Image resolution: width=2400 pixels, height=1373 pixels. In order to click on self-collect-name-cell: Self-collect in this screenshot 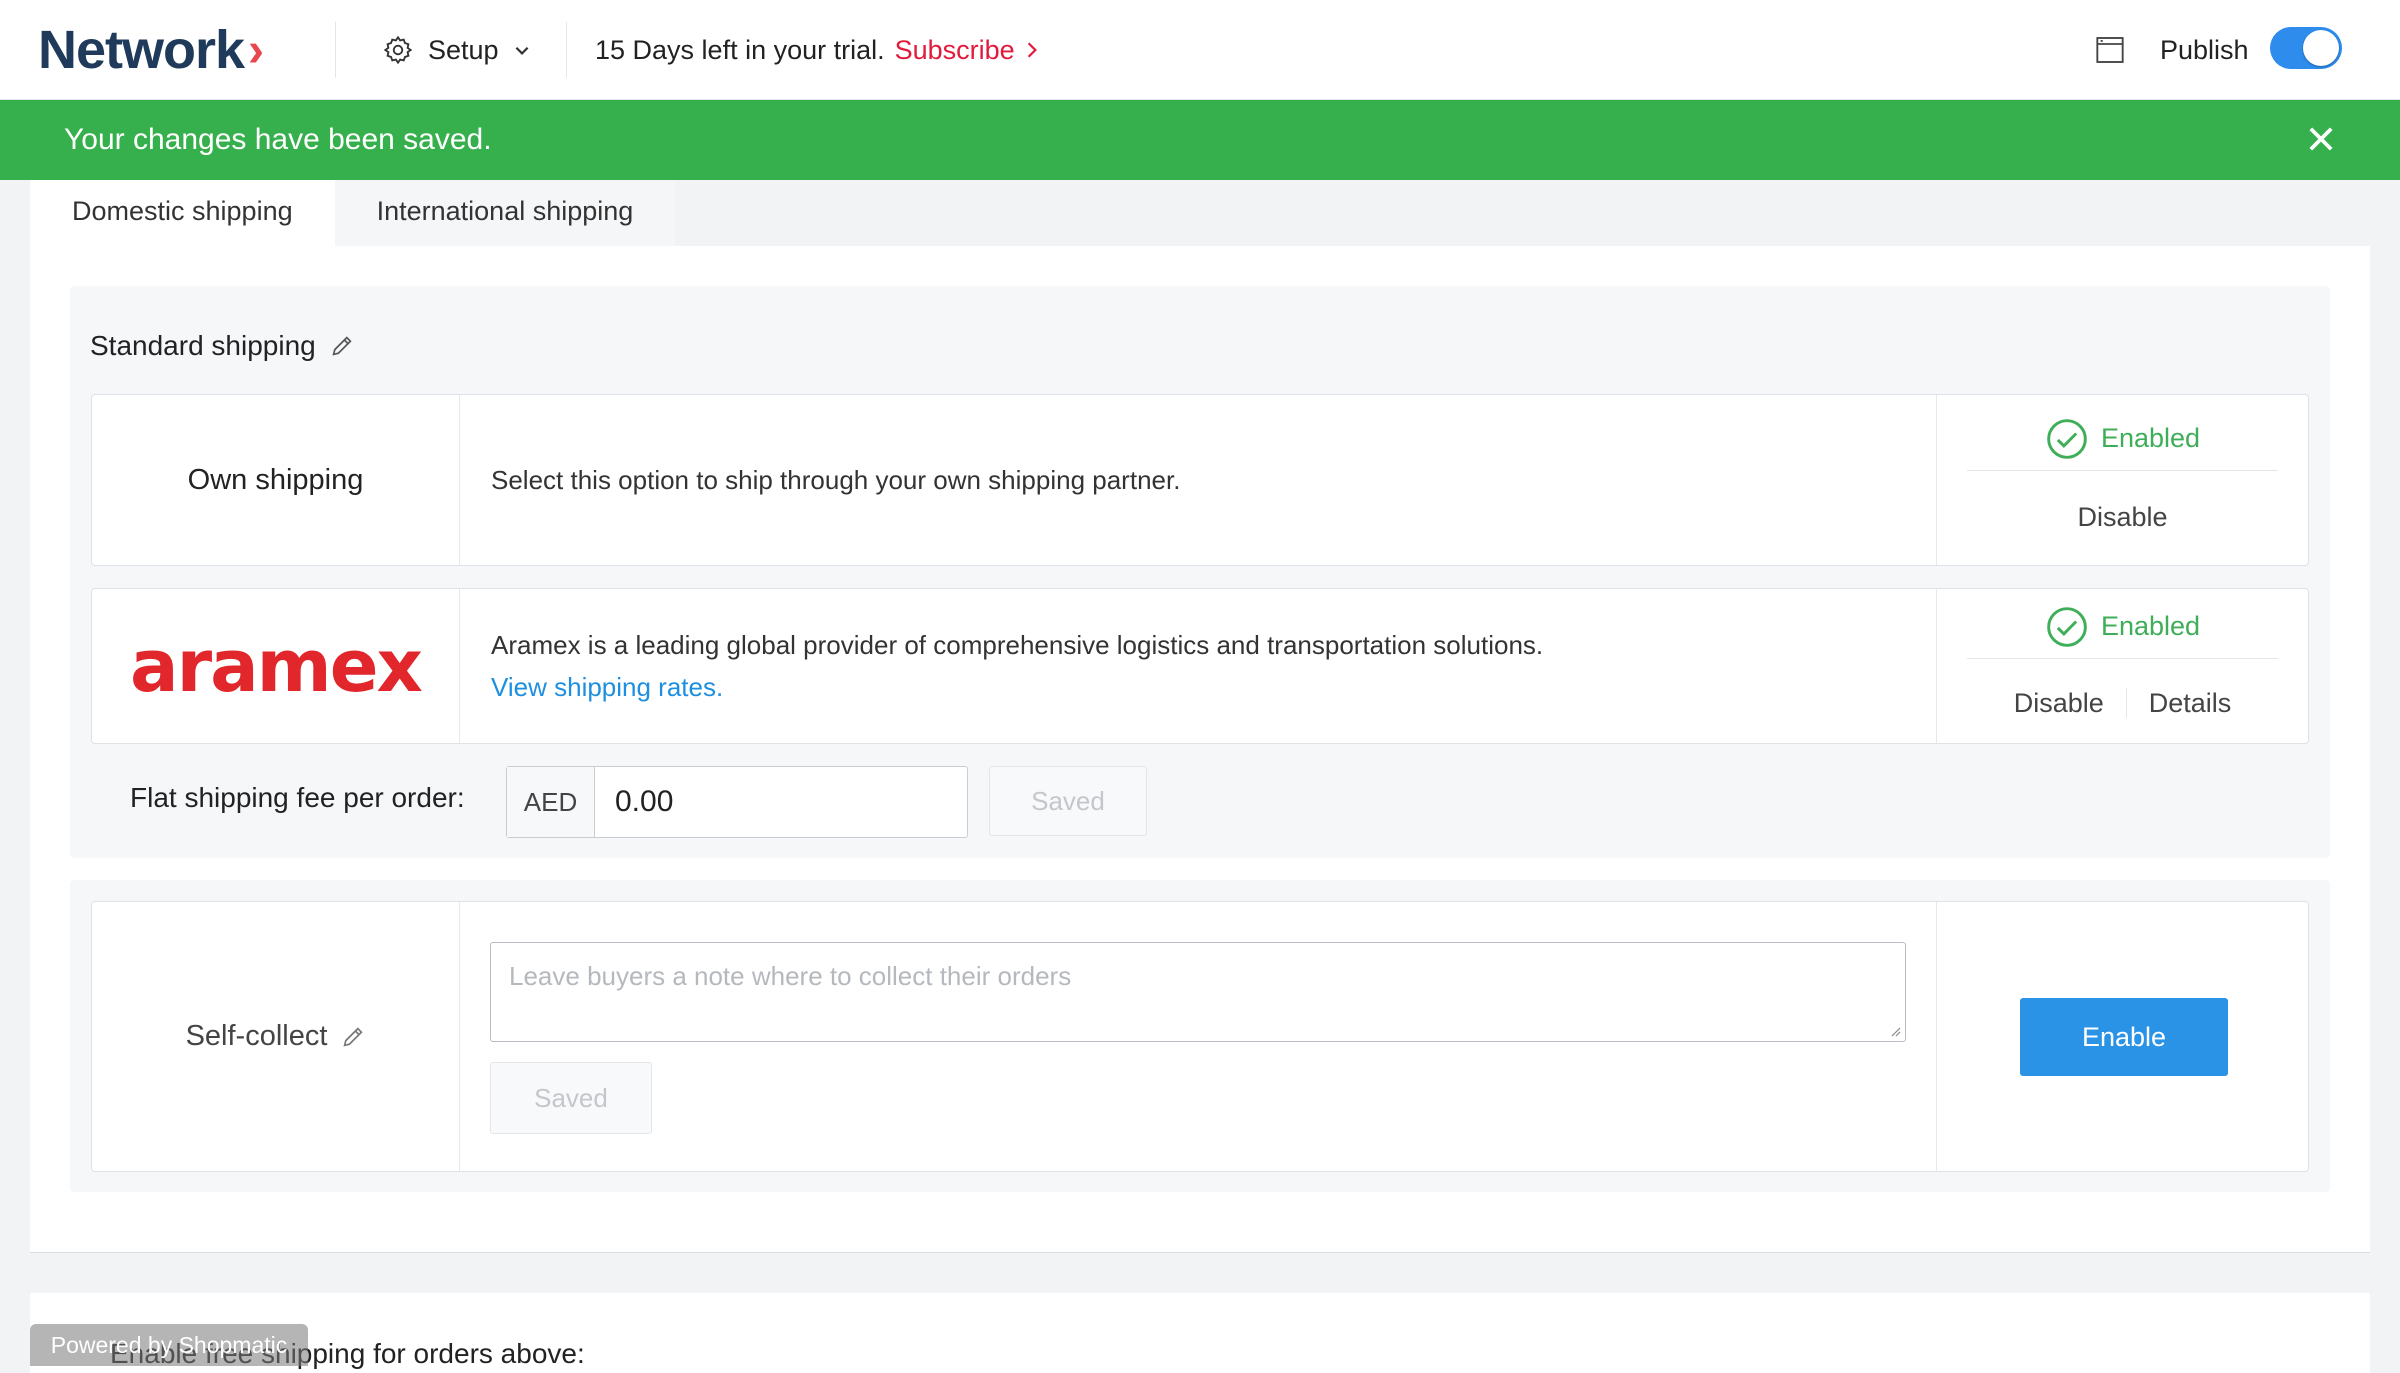, I will do `click(276, 1036)`.